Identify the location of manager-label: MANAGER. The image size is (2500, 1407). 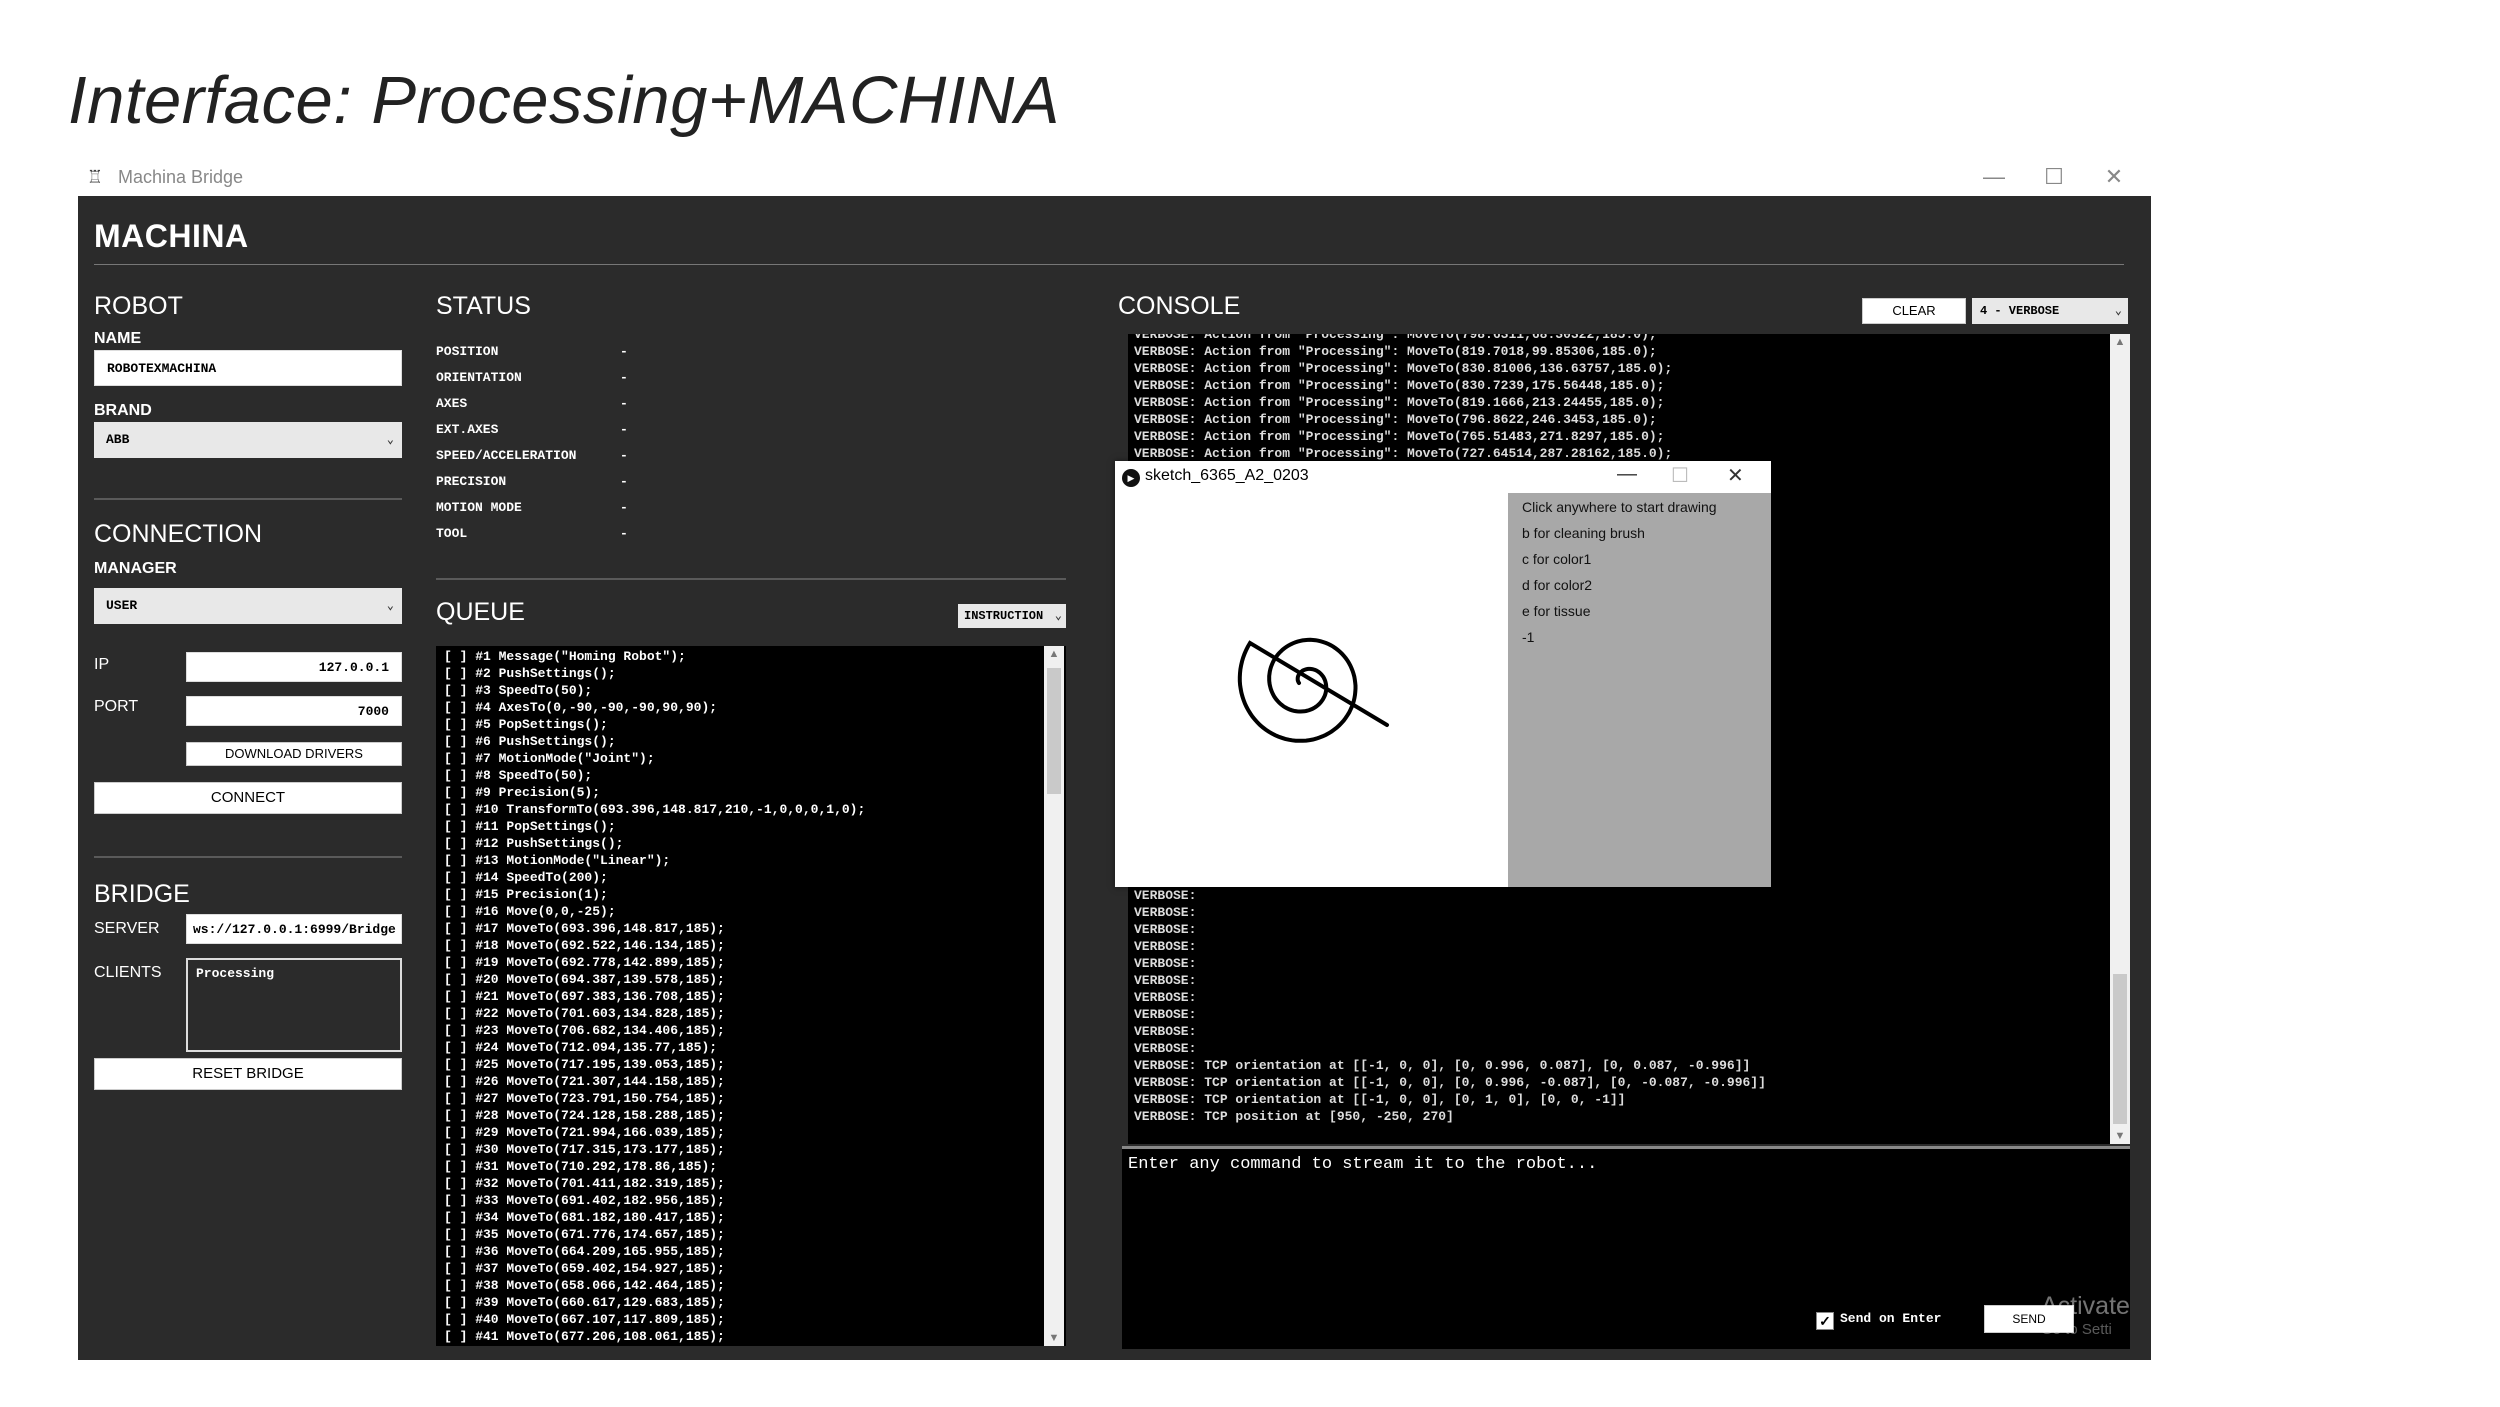
(135, 568).